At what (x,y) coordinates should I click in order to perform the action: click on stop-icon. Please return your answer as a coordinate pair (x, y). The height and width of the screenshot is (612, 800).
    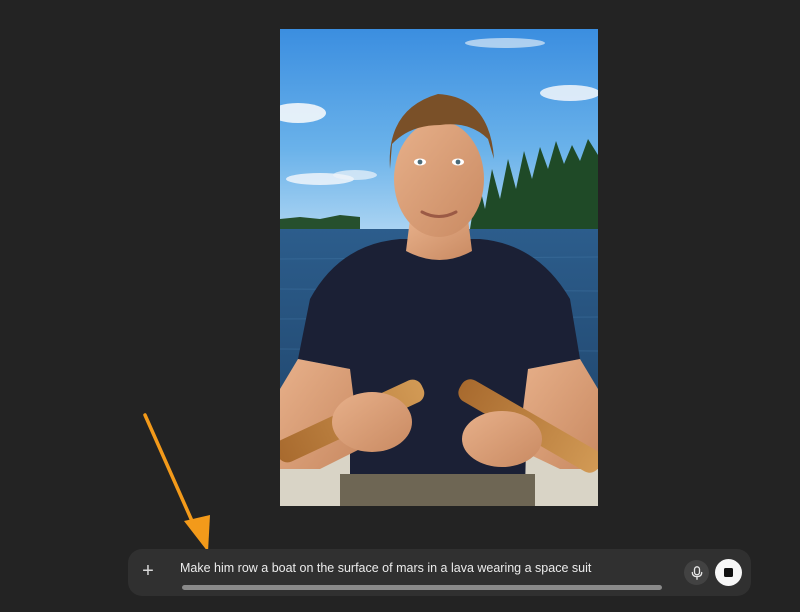
    Looking at the image, I should click on (728, 572).